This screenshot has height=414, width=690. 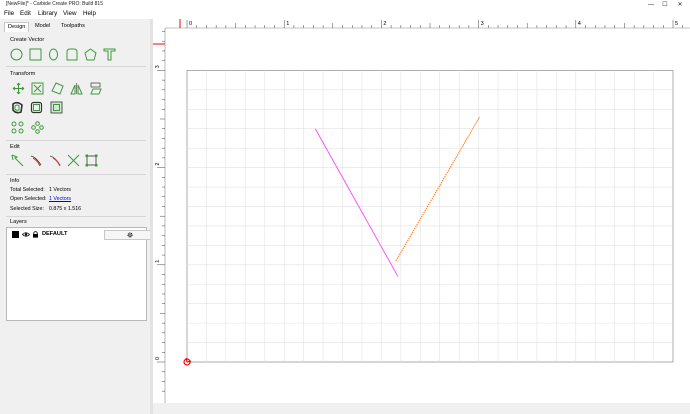 What do you see at coordinates (42, 26) in the screenshot?
I see `tab-model: Model` at bounding box center [42, 26].